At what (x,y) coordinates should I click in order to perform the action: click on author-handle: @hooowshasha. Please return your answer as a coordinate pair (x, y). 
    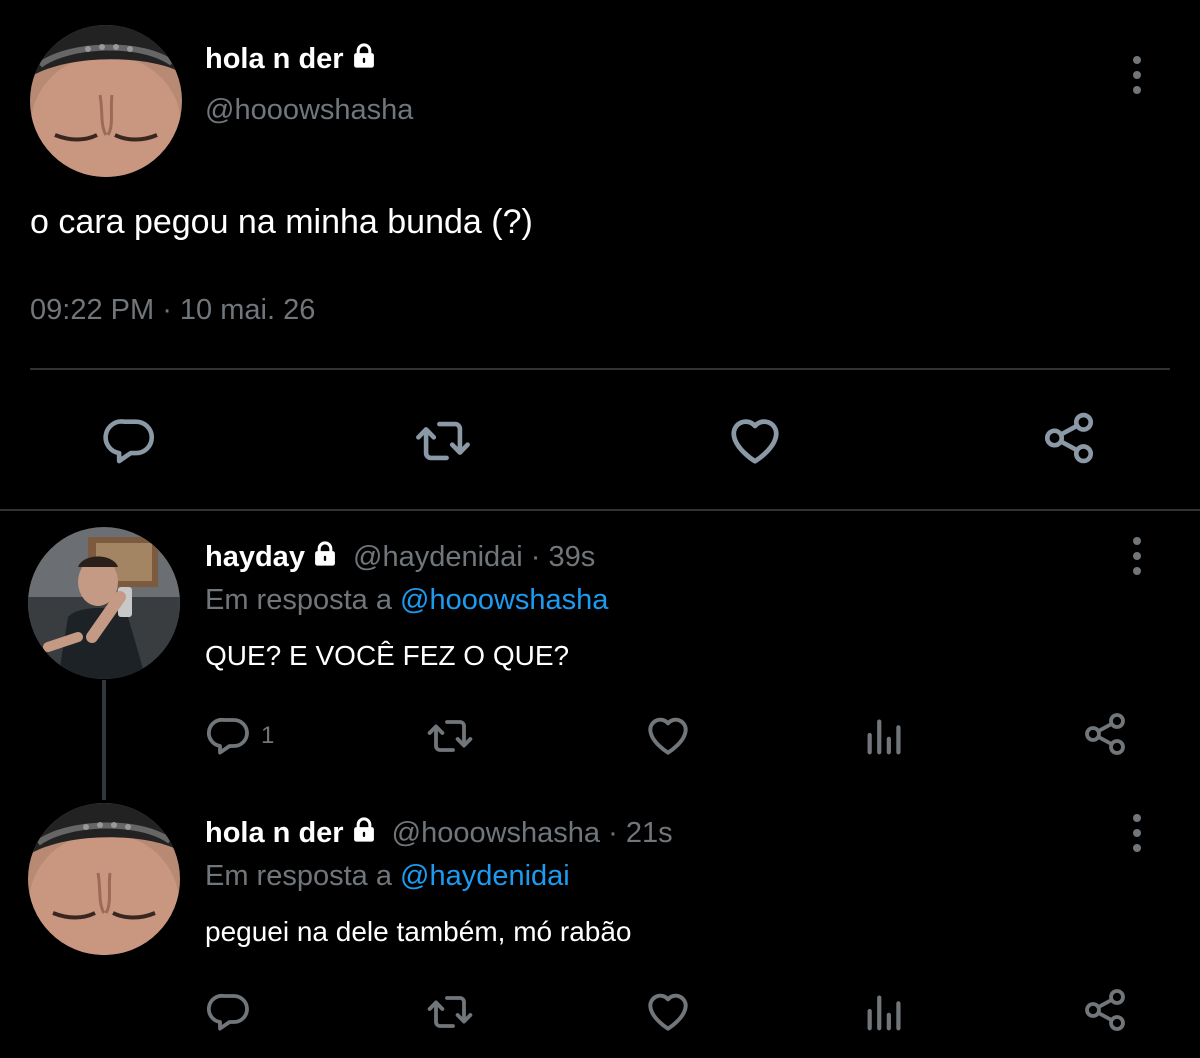
    Looking at the image, I should click on (309, 110).